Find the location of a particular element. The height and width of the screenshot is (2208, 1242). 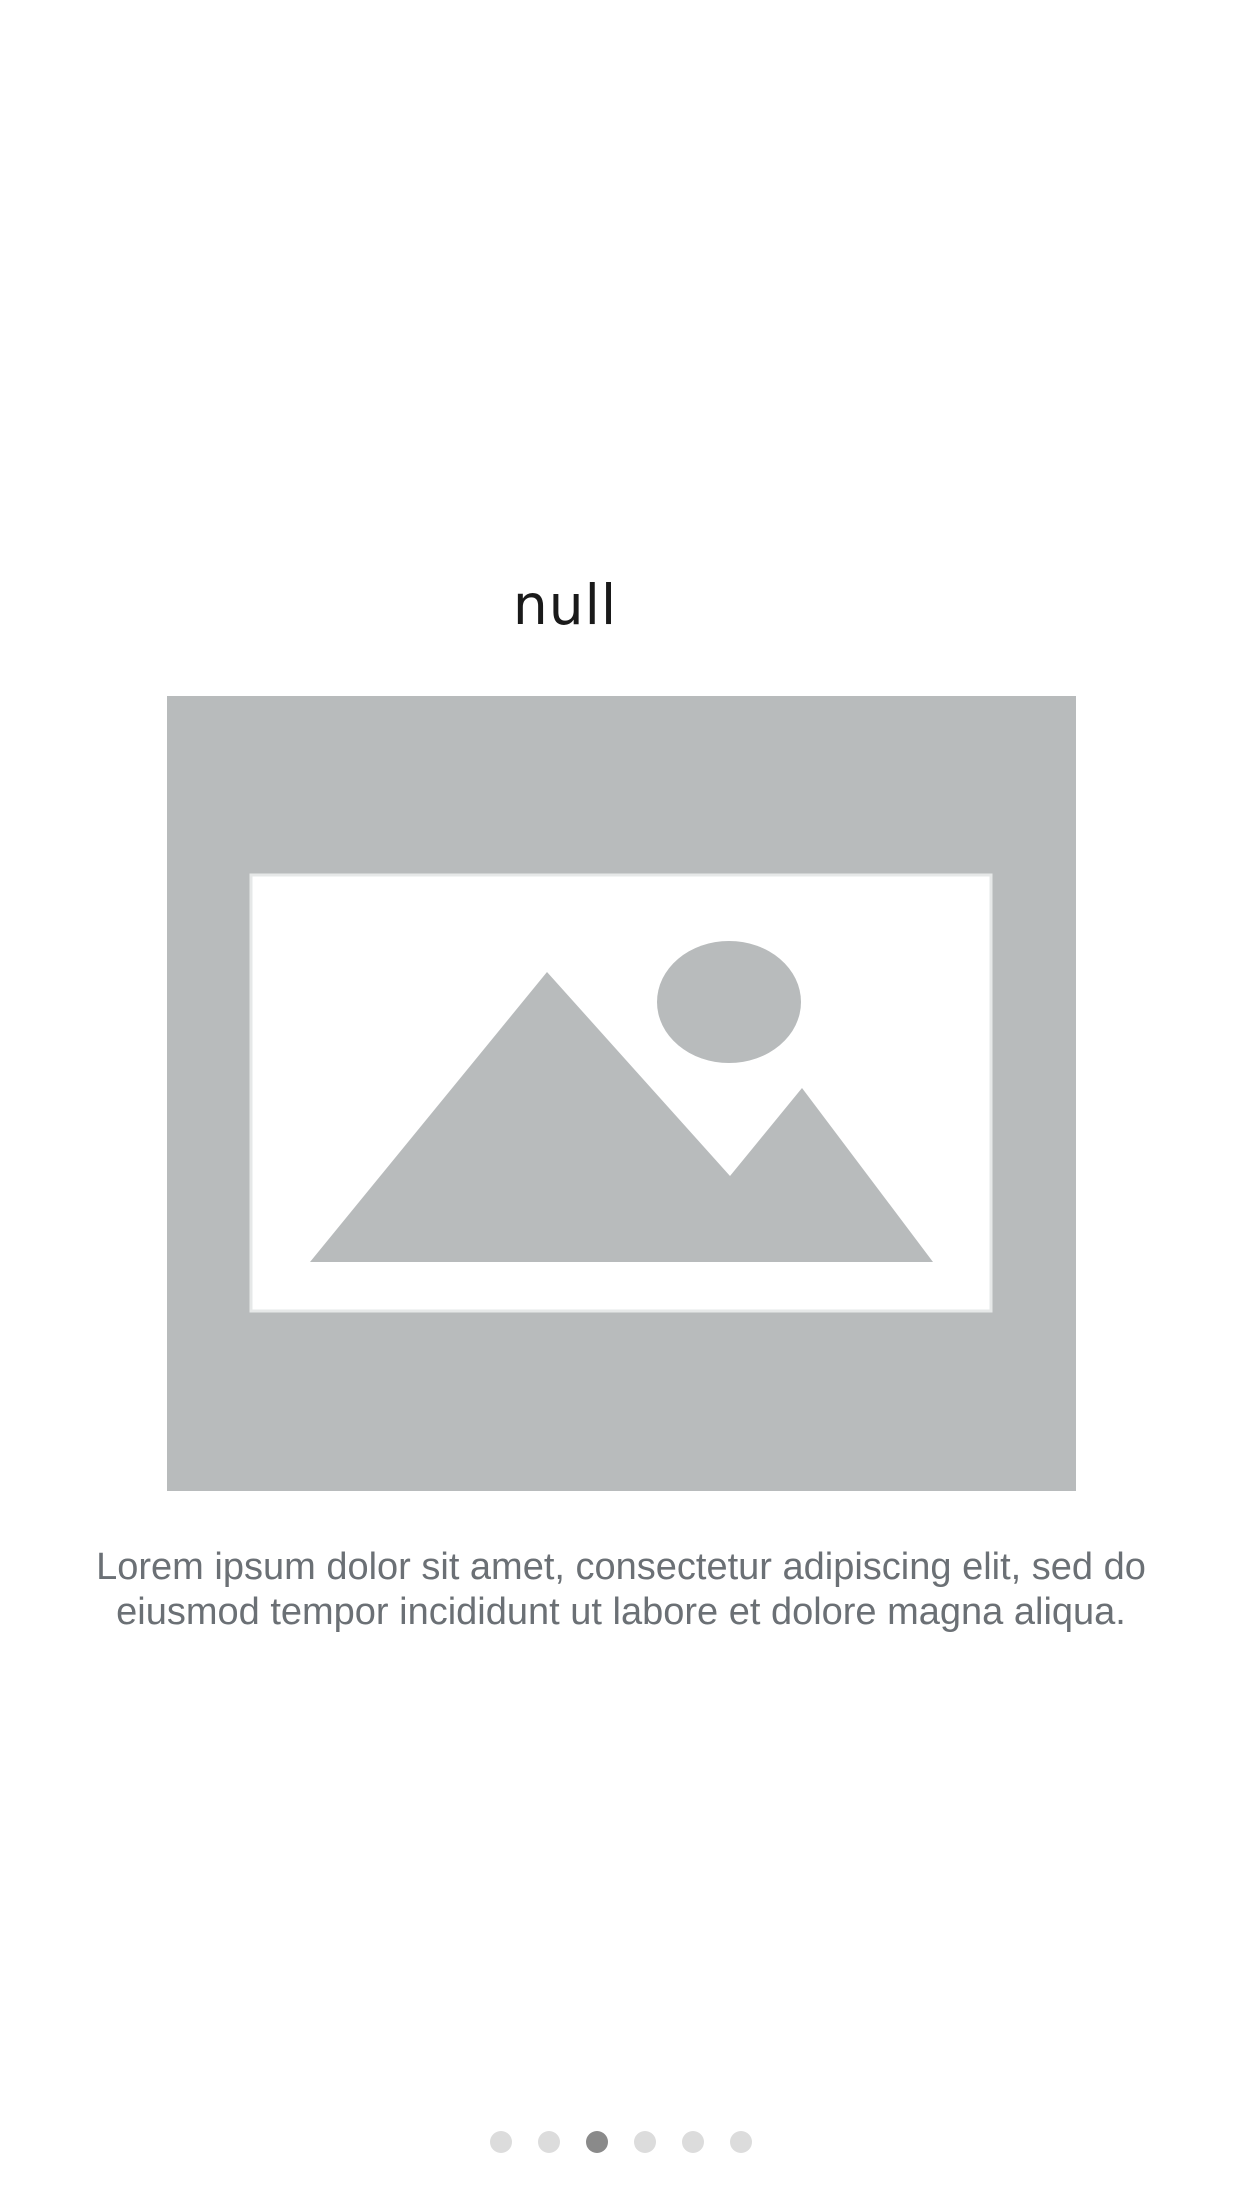

page-dot-3-active is located at coordinates (597, 2142).